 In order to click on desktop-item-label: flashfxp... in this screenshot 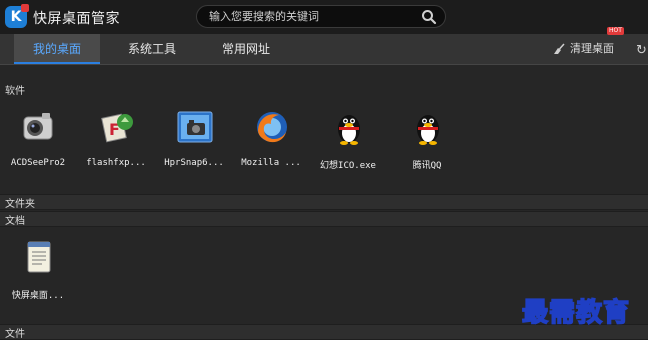, I will do `click(116, 163)`.